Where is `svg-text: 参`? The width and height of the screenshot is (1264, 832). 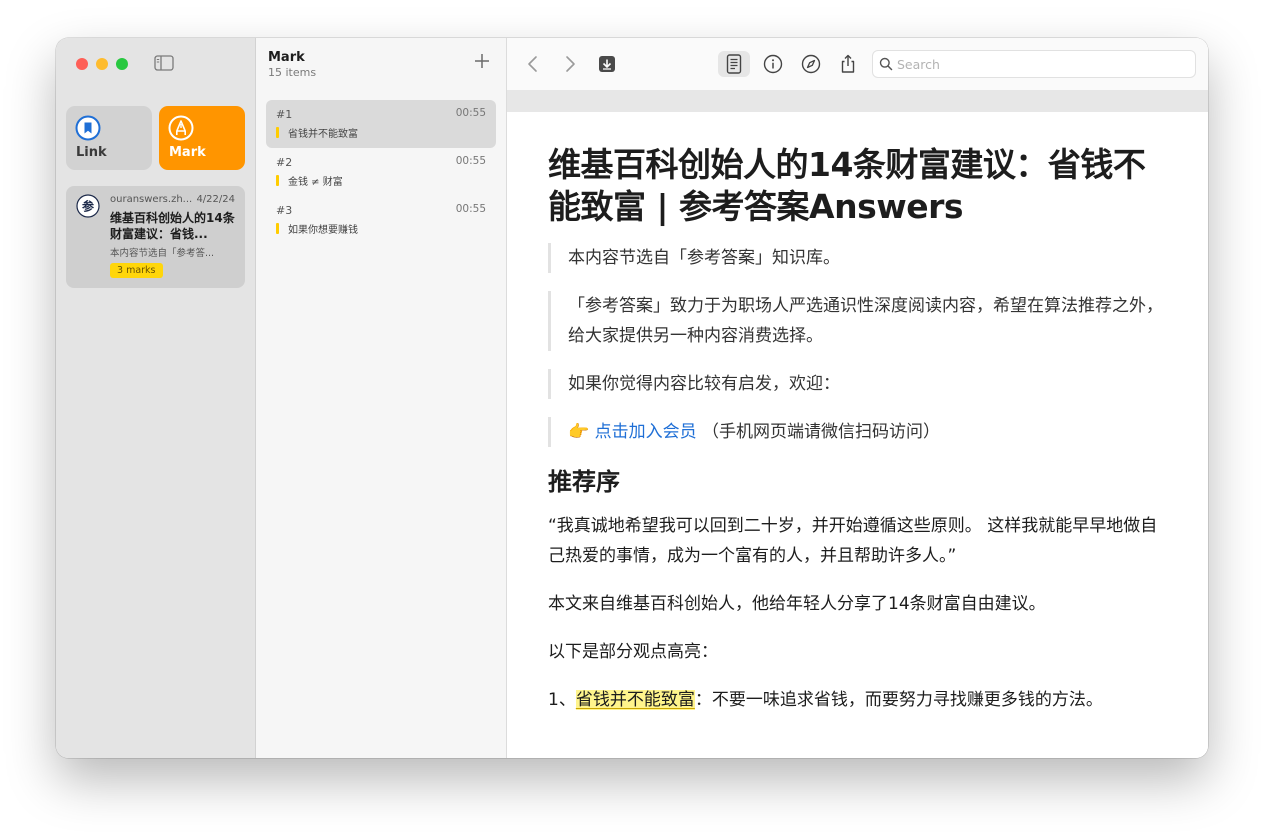
svg-text: 参 is located at coordinates (88, 206).